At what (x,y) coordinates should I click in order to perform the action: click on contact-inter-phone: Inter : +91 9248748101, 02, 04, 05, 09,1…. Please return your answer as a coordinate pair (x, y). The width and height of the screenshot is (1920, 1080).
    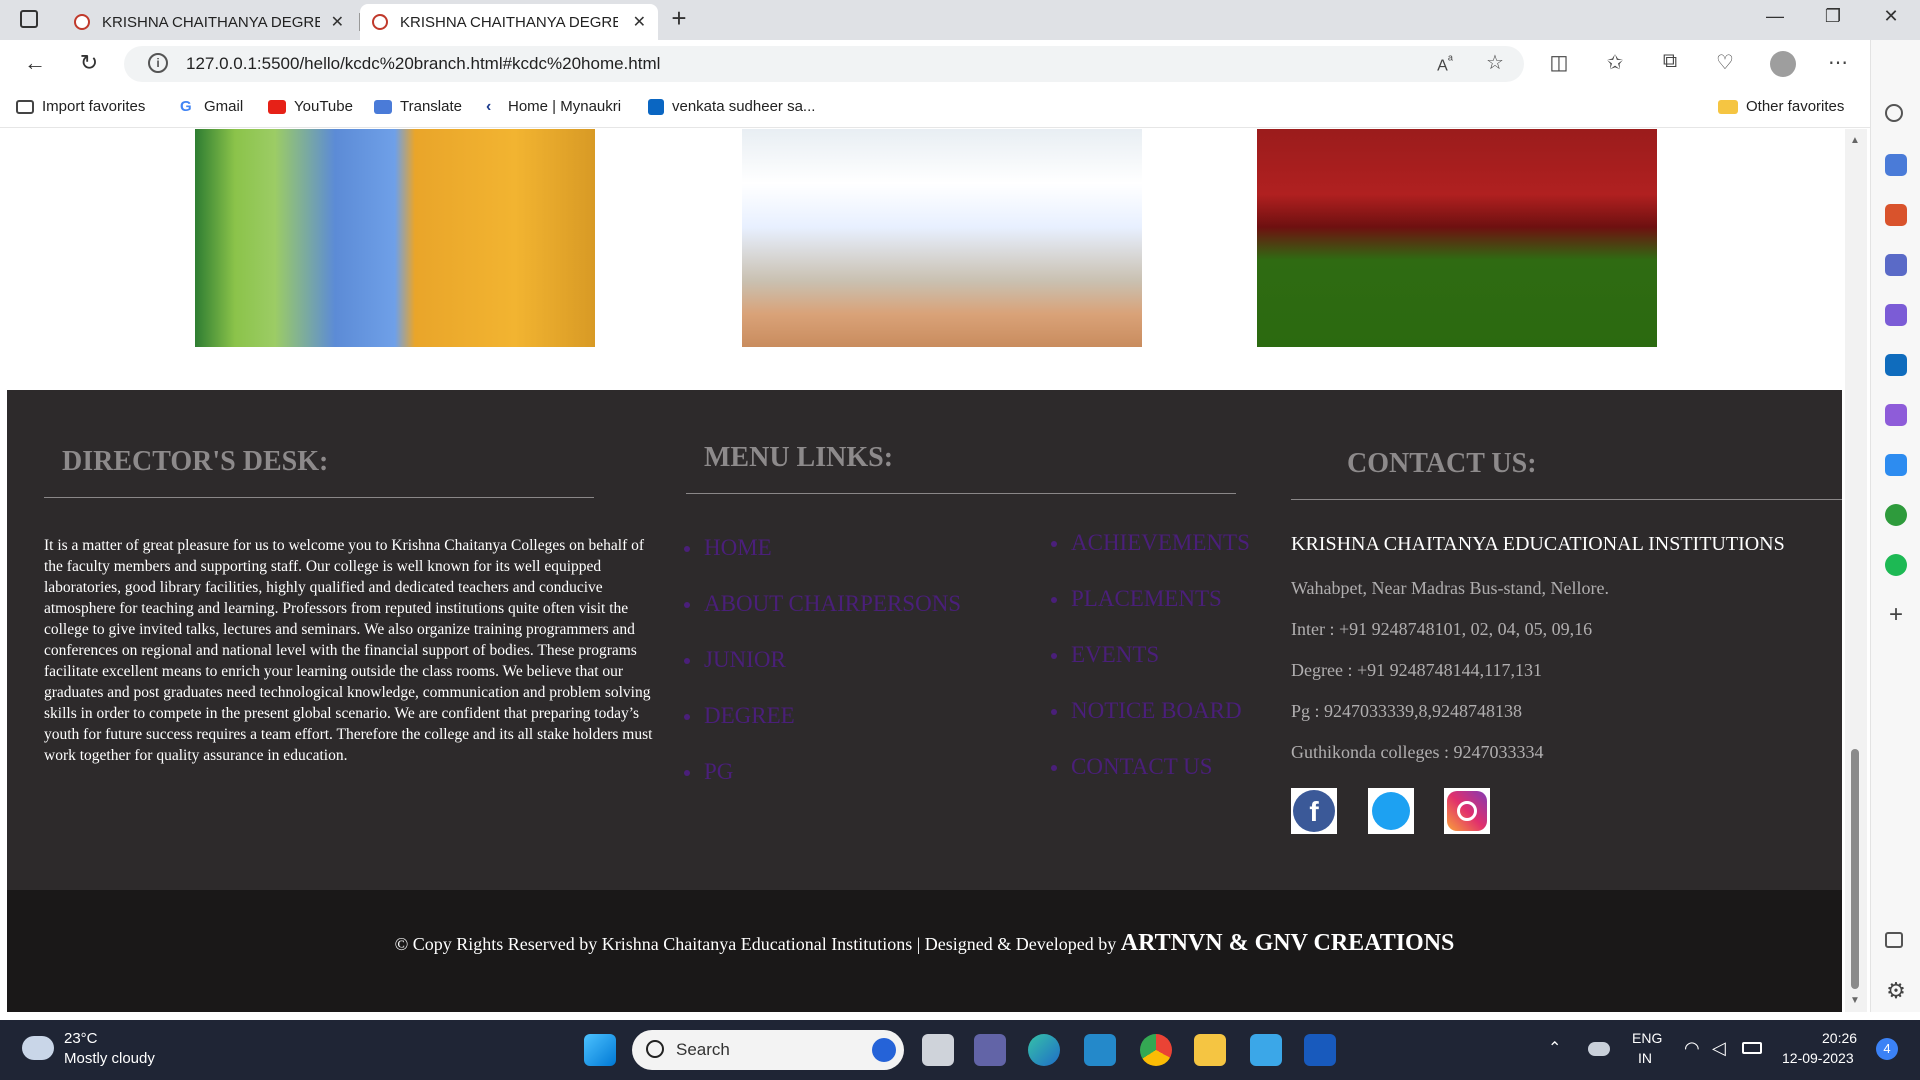
    Looking at the image, I should click on (1442, 629).